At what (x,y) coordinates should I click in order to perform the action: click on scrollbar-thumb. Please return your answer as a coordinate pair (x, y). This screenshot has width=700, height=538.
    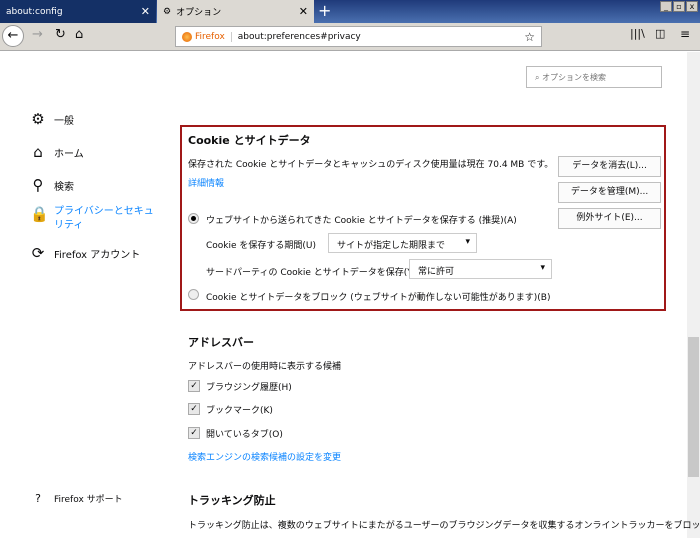
    Looking at the image, I should click on (693, 407).